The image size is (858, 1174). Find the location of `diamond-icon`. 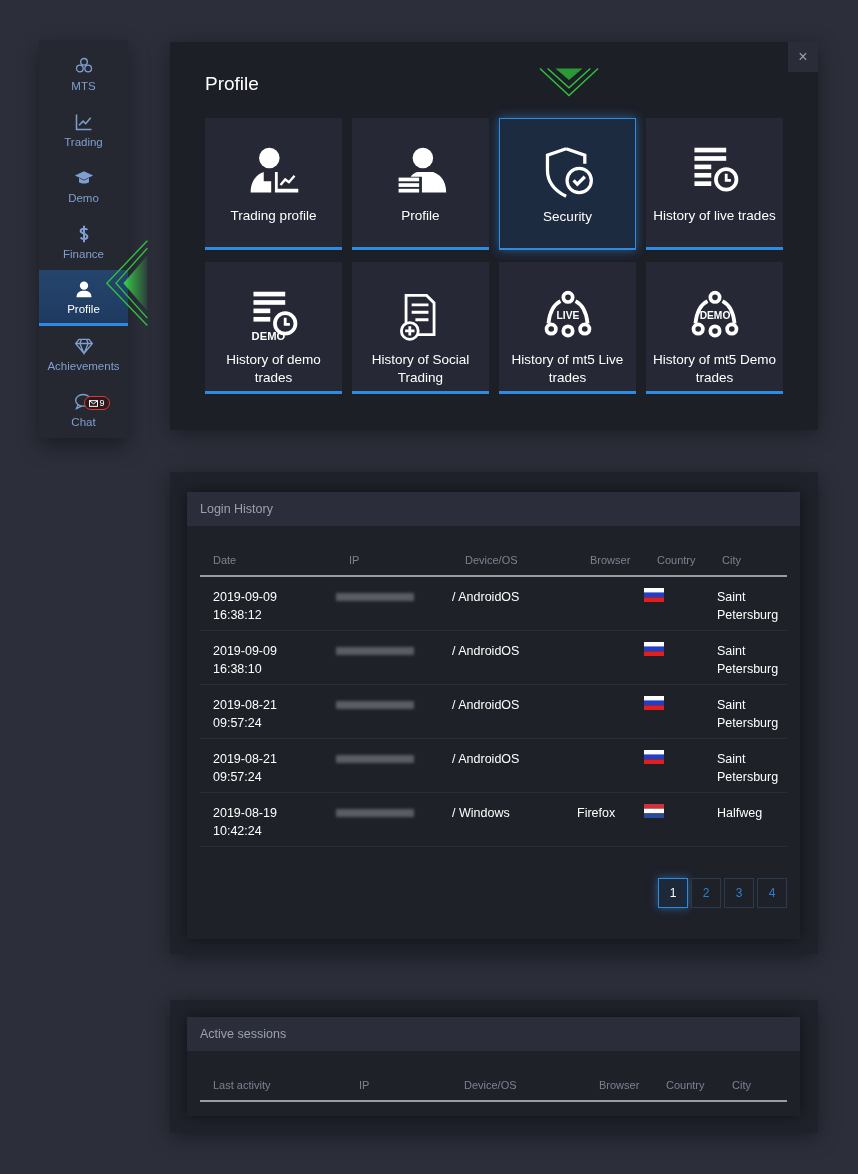

diamond-icon is located at coordinates (83, 346).